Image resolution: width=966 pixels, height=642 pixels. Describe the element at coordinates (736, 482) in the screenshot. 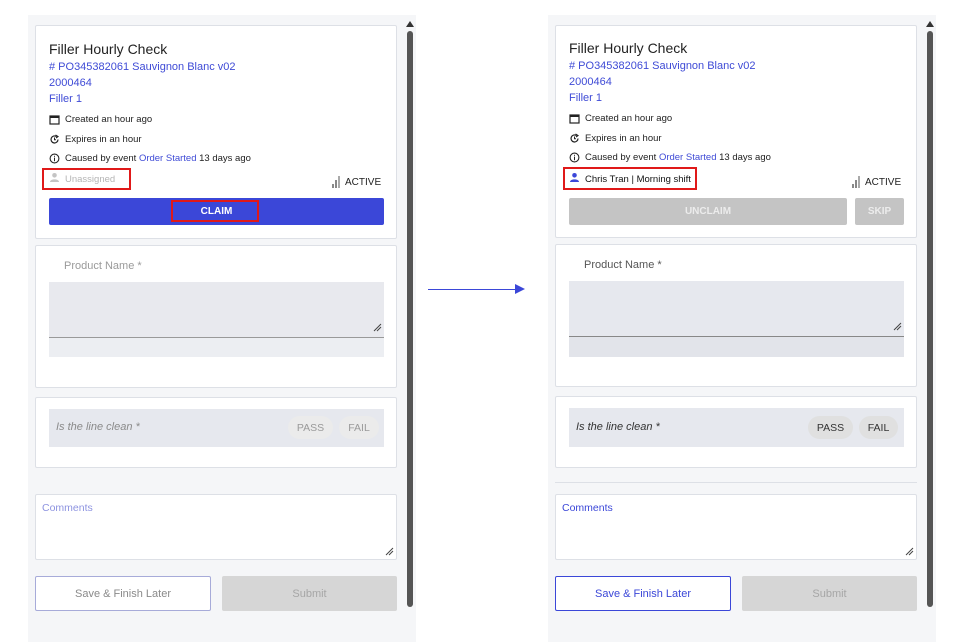

I see `divider` at that location.